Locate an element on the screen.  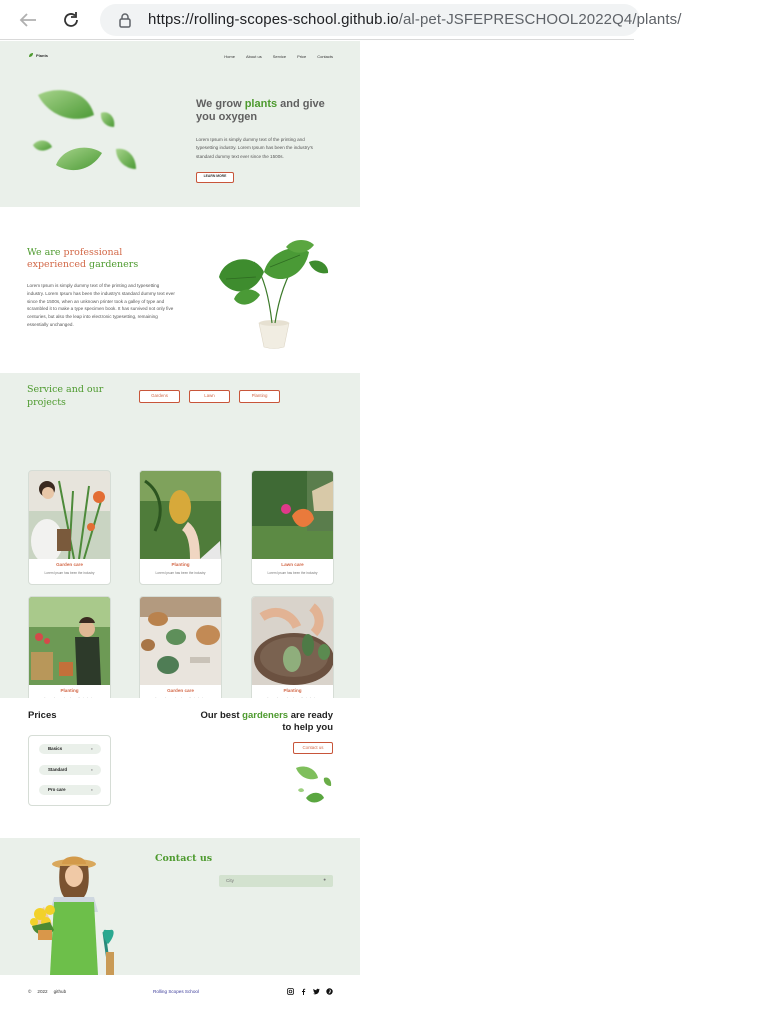
best-title-part2: are ready to help you is located at coordinates (307, 721).